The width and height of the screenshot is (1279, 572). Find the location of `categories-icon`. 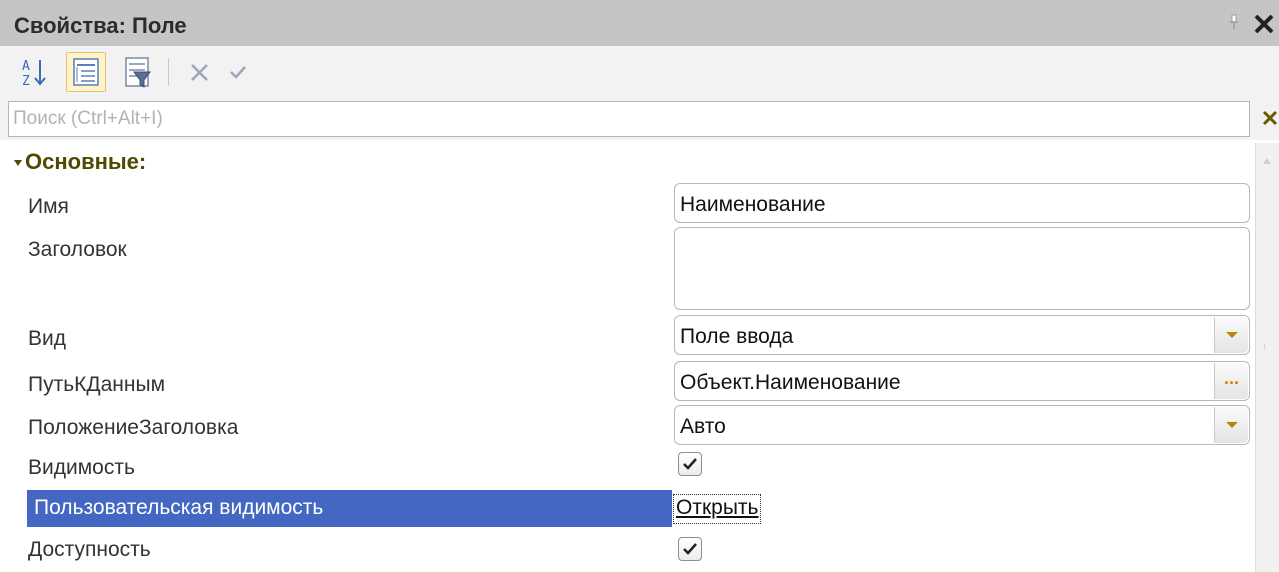

categories-icon is located at coordinates (86, 72).